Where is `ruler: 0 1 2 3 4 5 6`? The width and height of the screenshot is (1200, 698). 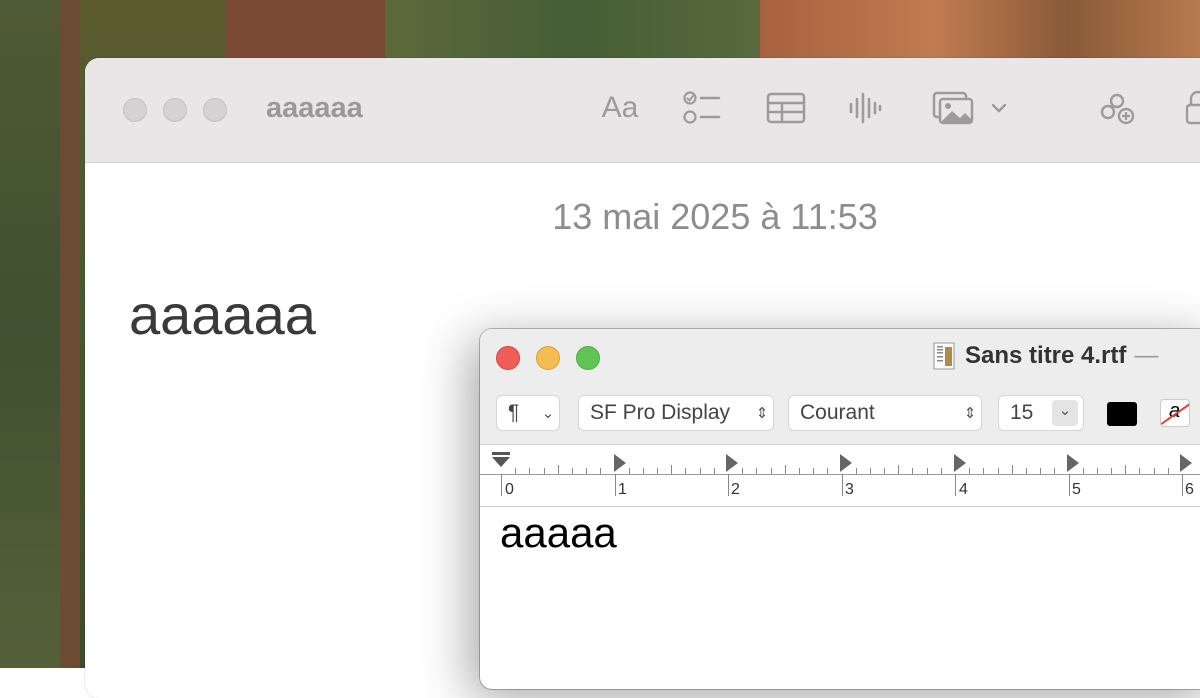
ruler: 0 1 2 3 4 5 6 is located at coordinates (840, 475).